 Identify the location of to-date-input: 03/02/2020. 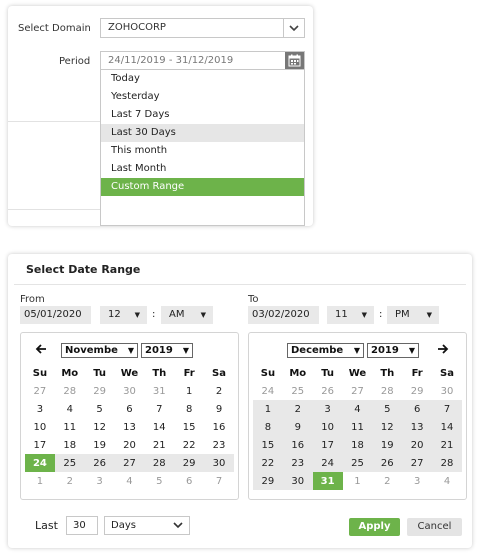
(283, 315).